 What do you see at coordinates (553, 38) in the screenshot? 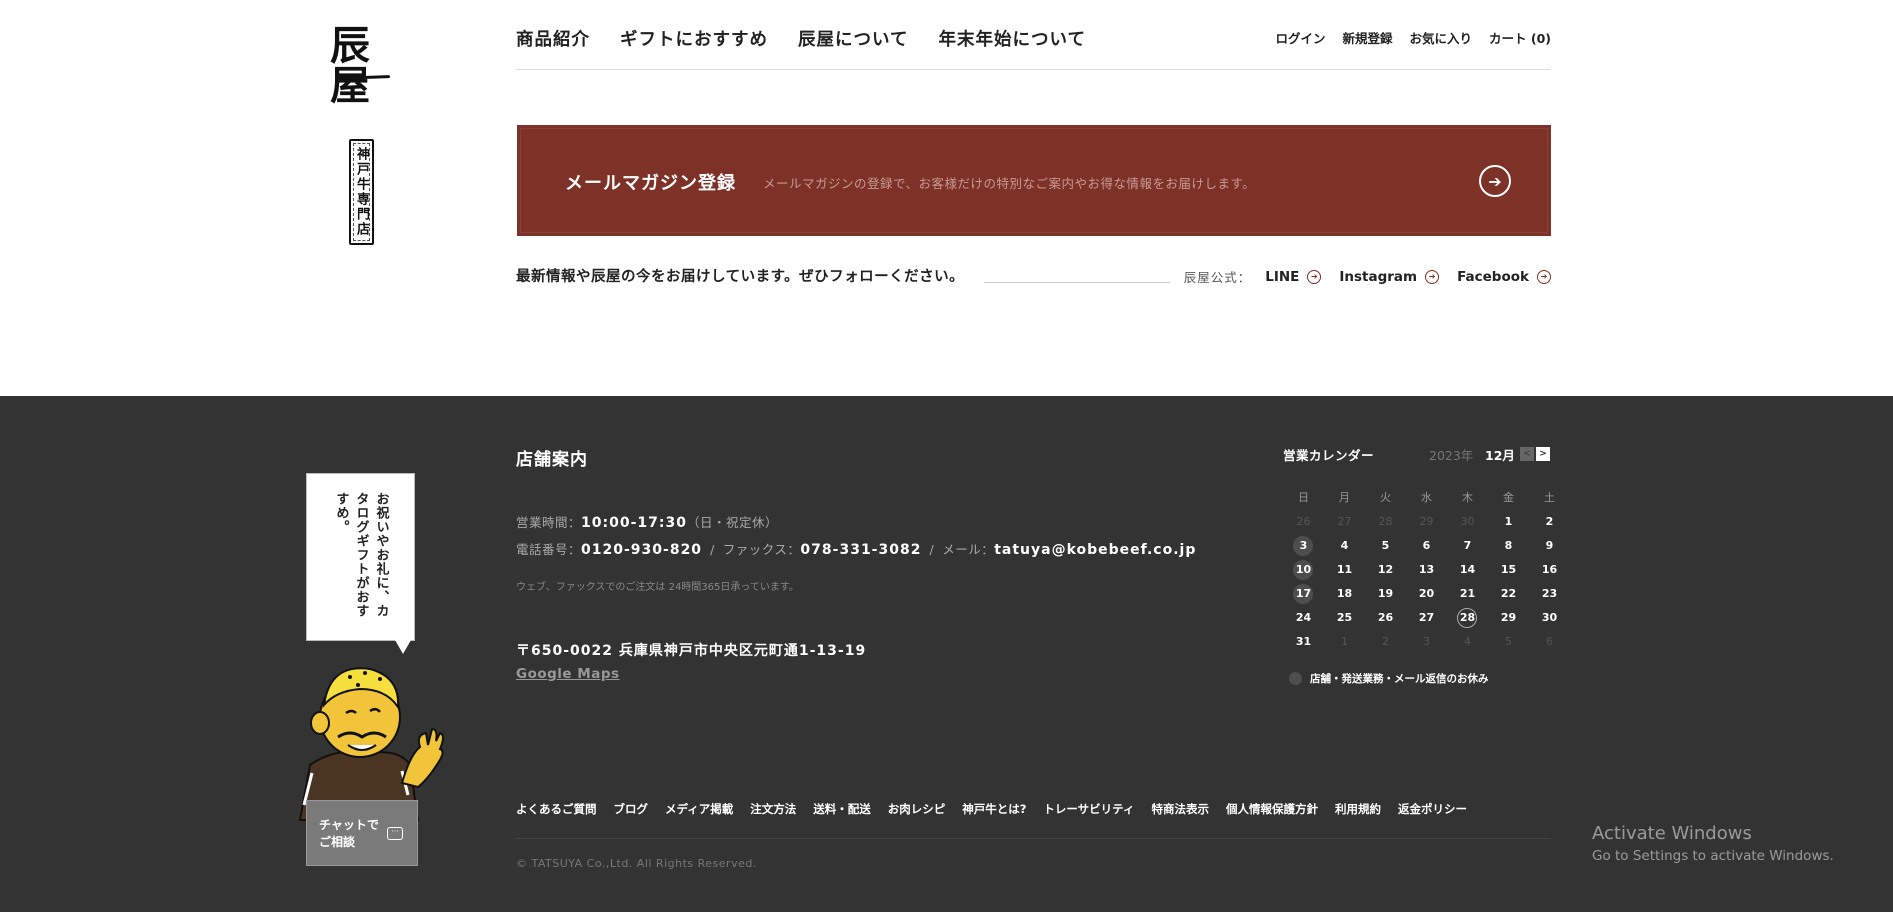
I see `nav-products: 商品紹介` at bounding box center [553, 38].